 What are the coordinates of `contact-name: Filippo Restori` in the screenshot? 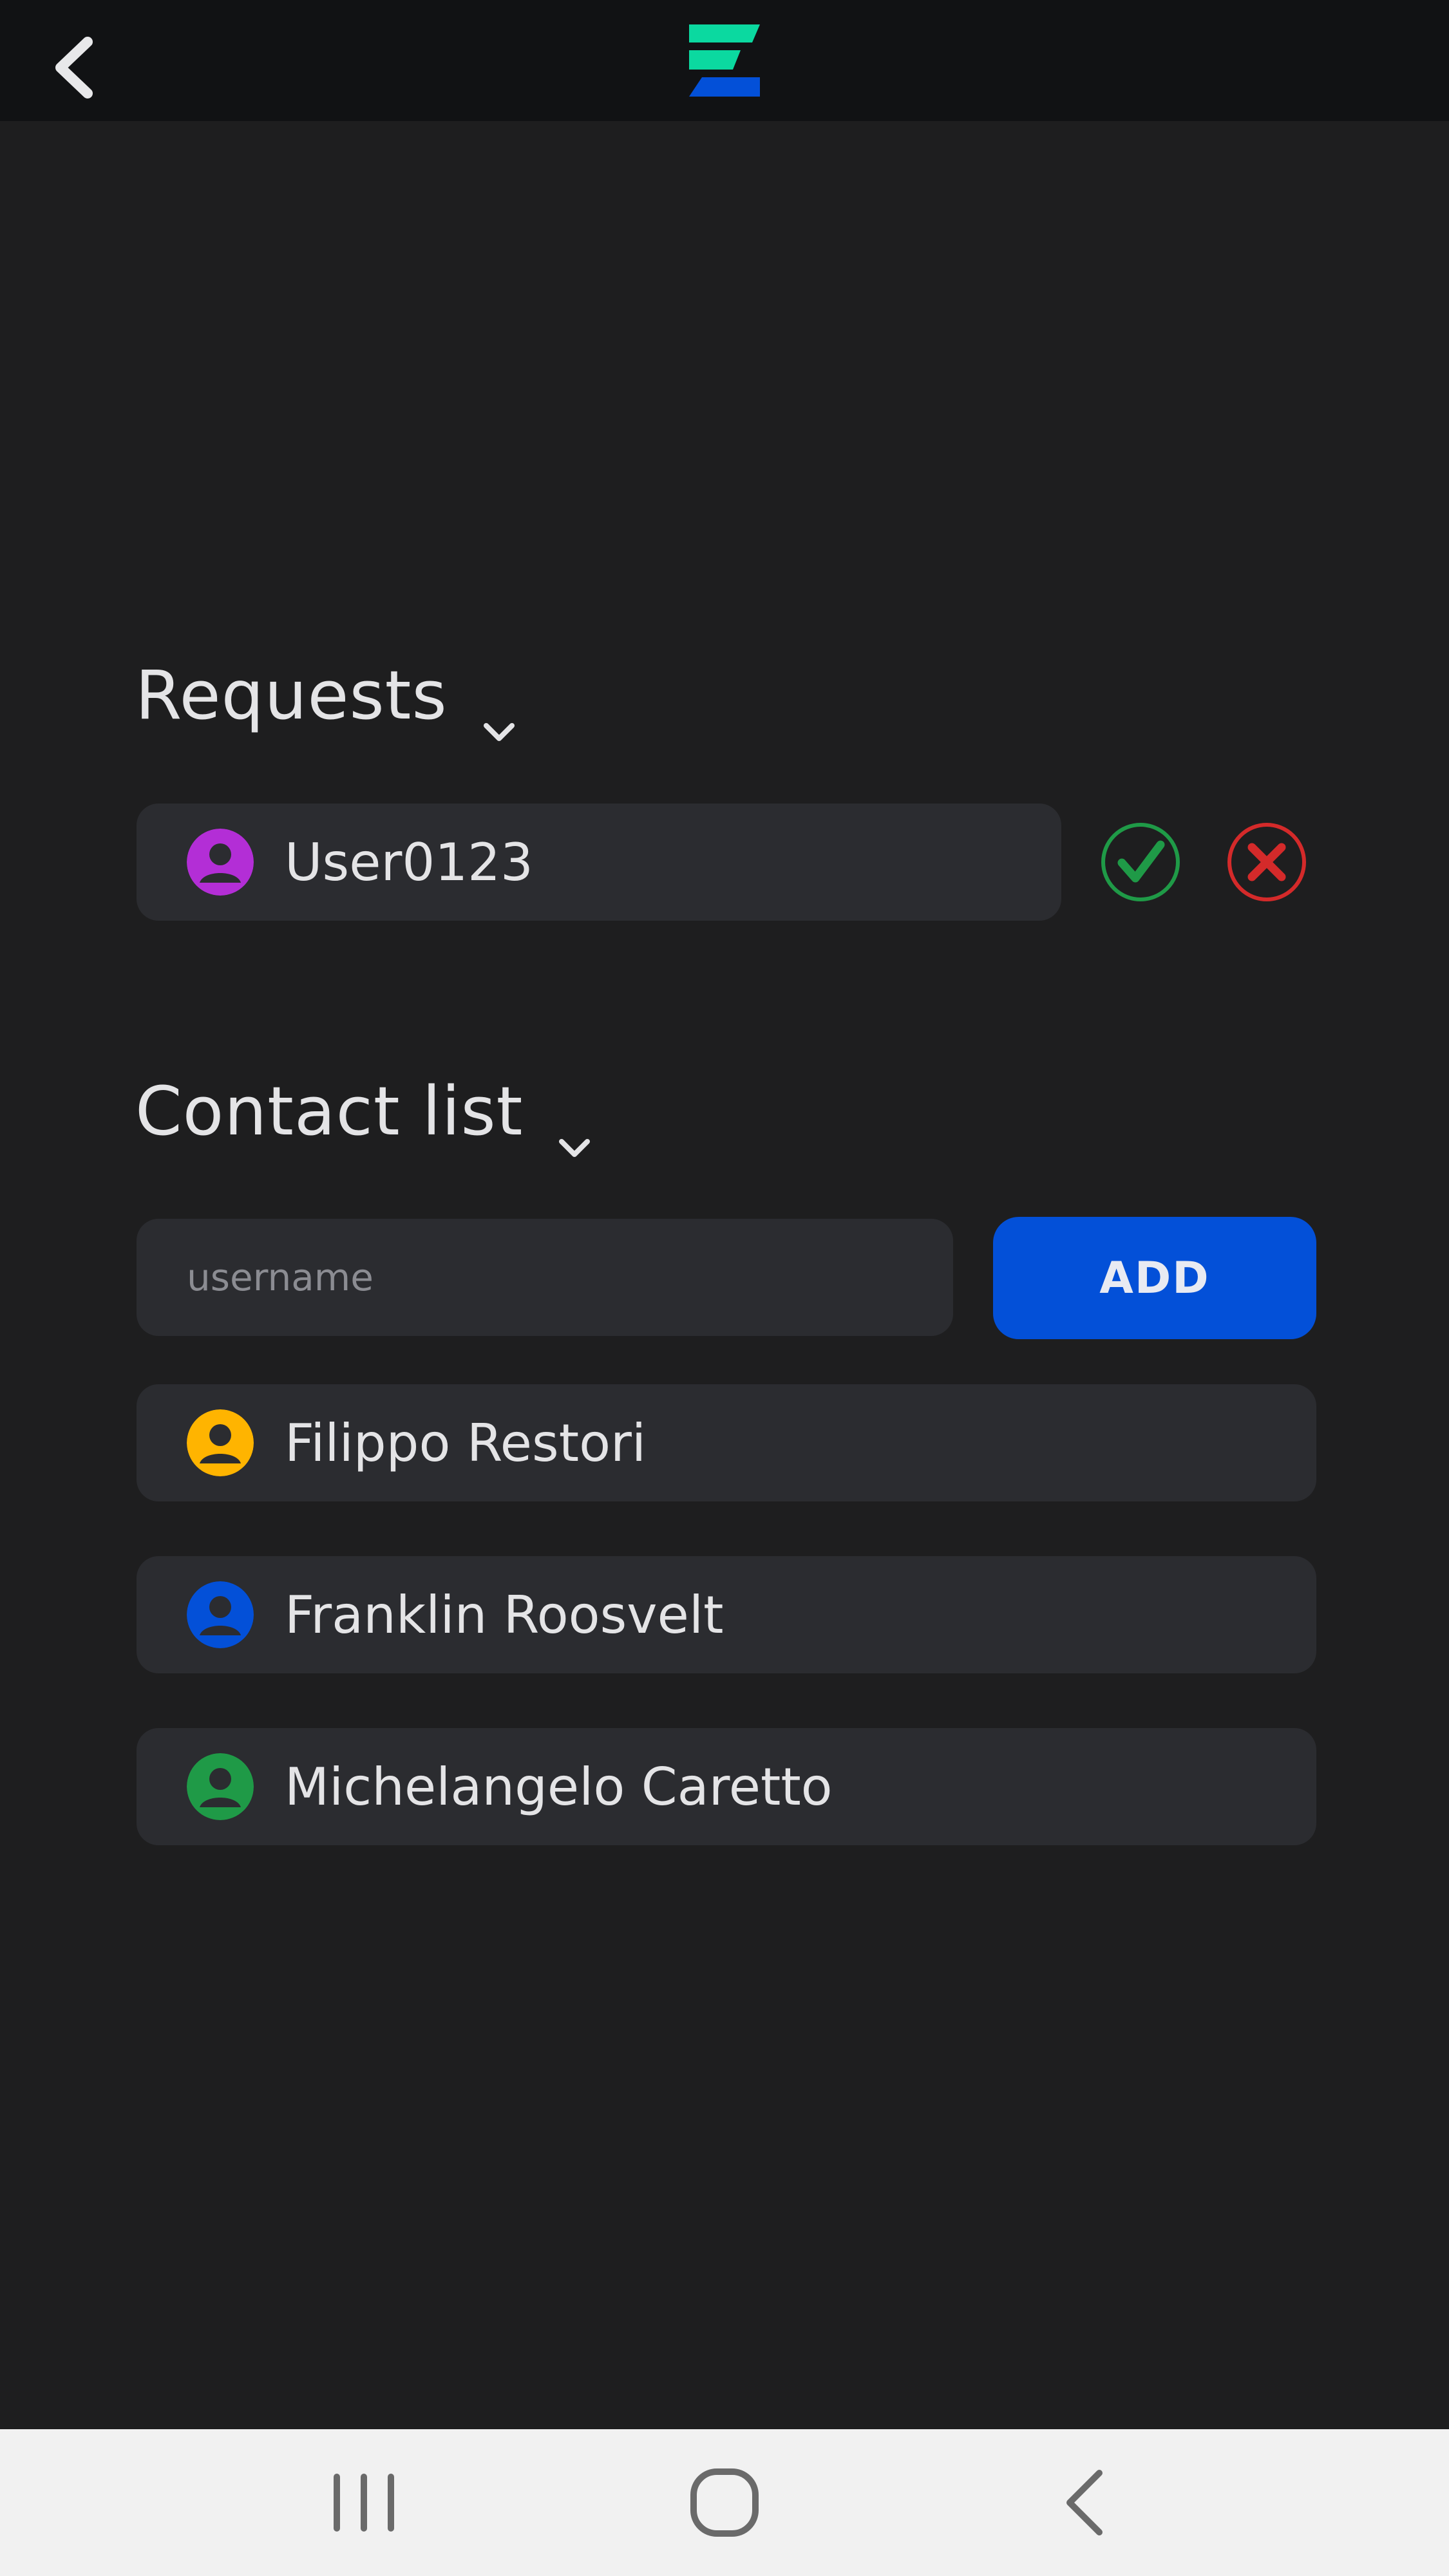 It's located at (466, 1443).